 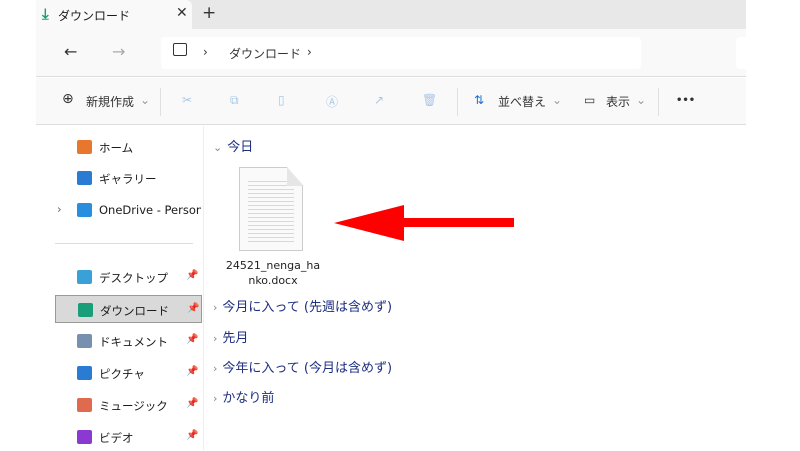 What do you see at coordinates (84, 341) in the screenshot?
I see `document-icon` at bounding box center [84, 341].